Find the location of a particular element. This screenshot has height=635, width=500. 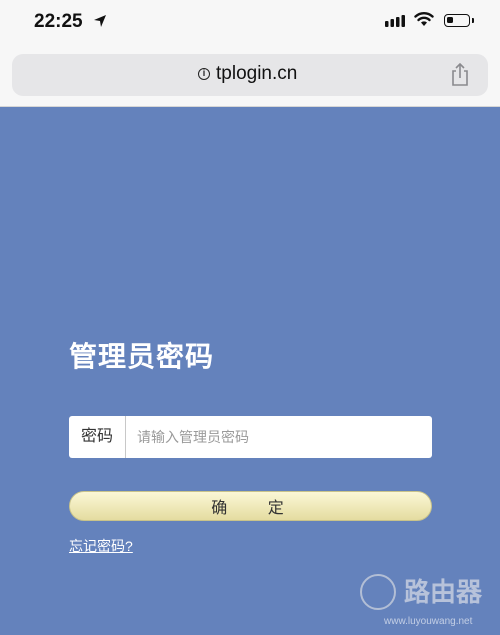

status-time: 22:25 is located at coordinates (58, 21).